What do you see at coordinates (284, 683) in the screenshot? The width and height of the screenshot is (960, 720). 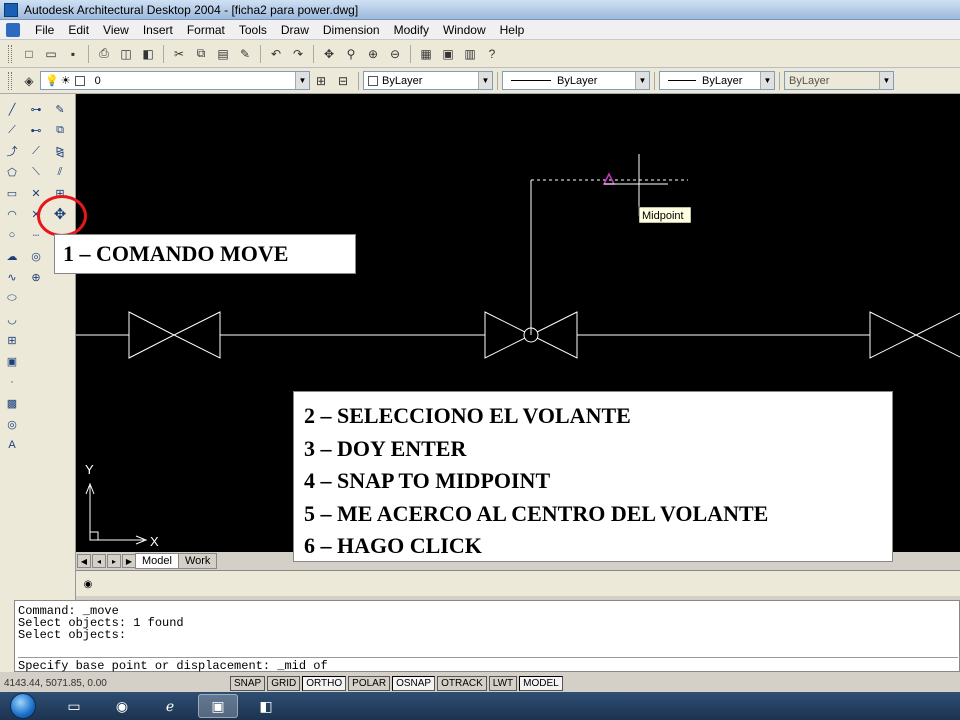 I see `grid-toggle: GRID` at bounding box center [284, 683].